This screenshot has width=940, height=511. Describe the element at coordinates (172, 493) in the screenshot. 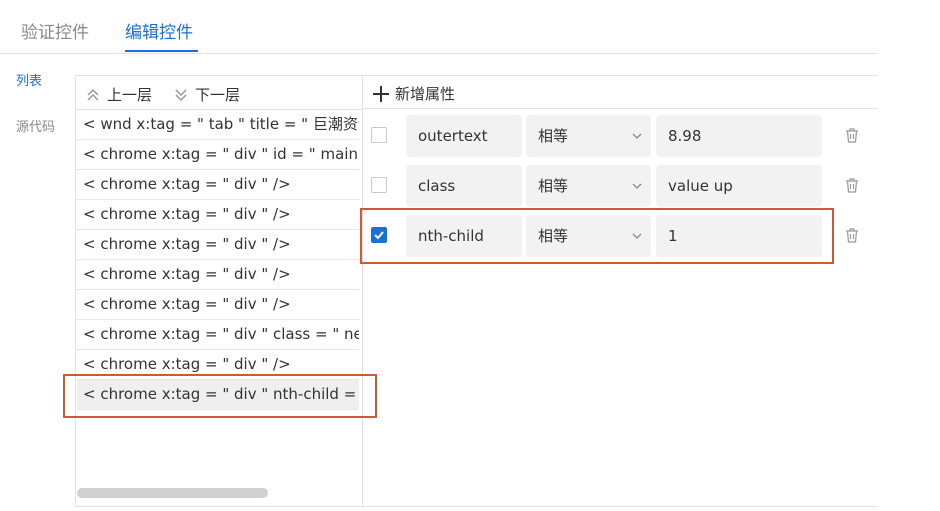

I see `horizontal-scrollbar` at that location.